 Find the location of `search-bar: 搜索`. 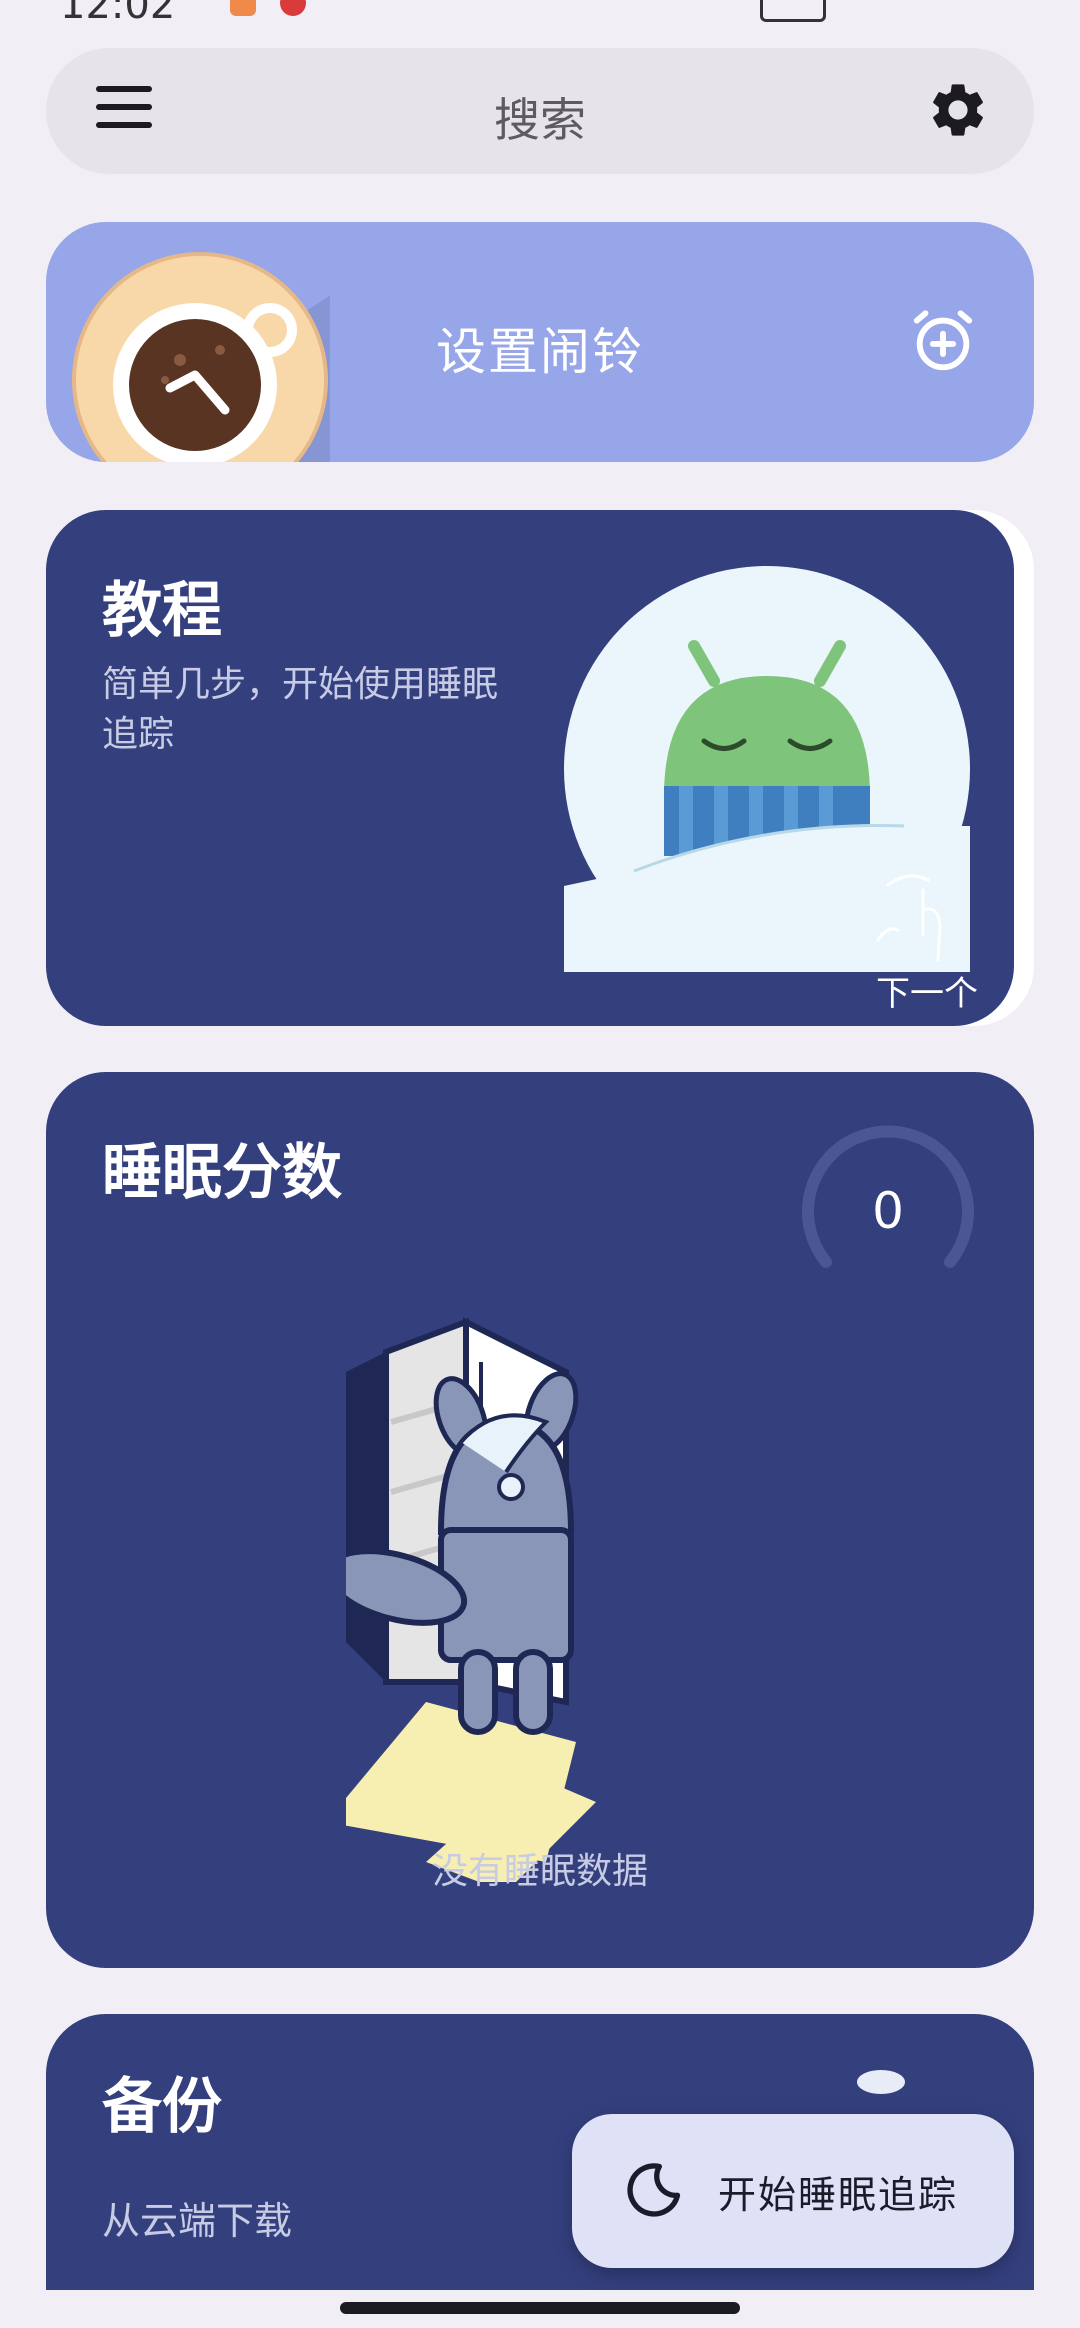

search-bar: 搜索 is located at coordinates (540, 111).